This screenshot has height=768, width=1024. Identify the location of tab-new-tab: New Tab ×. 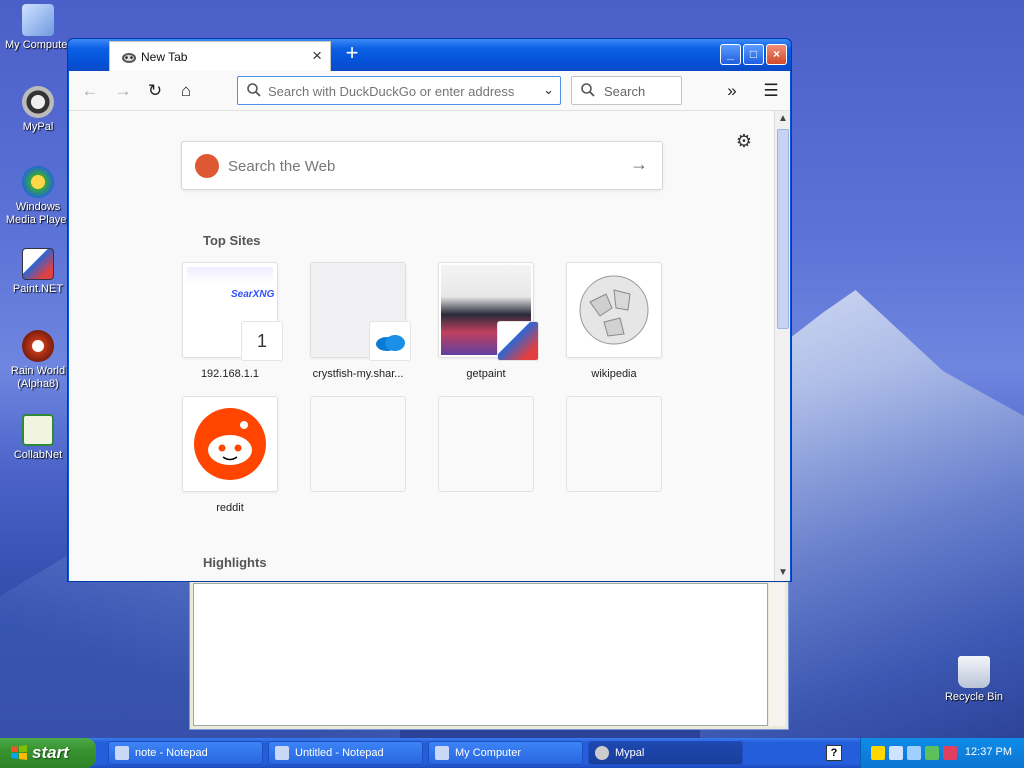
(220, 56).